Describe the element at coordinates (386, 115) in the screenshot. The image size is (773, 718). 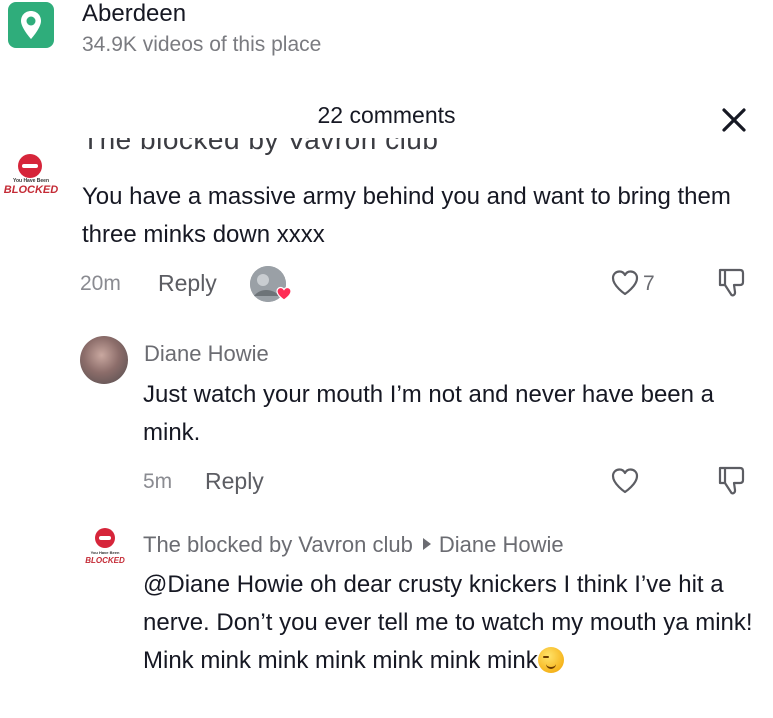
I see `comments-count: 22 comments` at that location.